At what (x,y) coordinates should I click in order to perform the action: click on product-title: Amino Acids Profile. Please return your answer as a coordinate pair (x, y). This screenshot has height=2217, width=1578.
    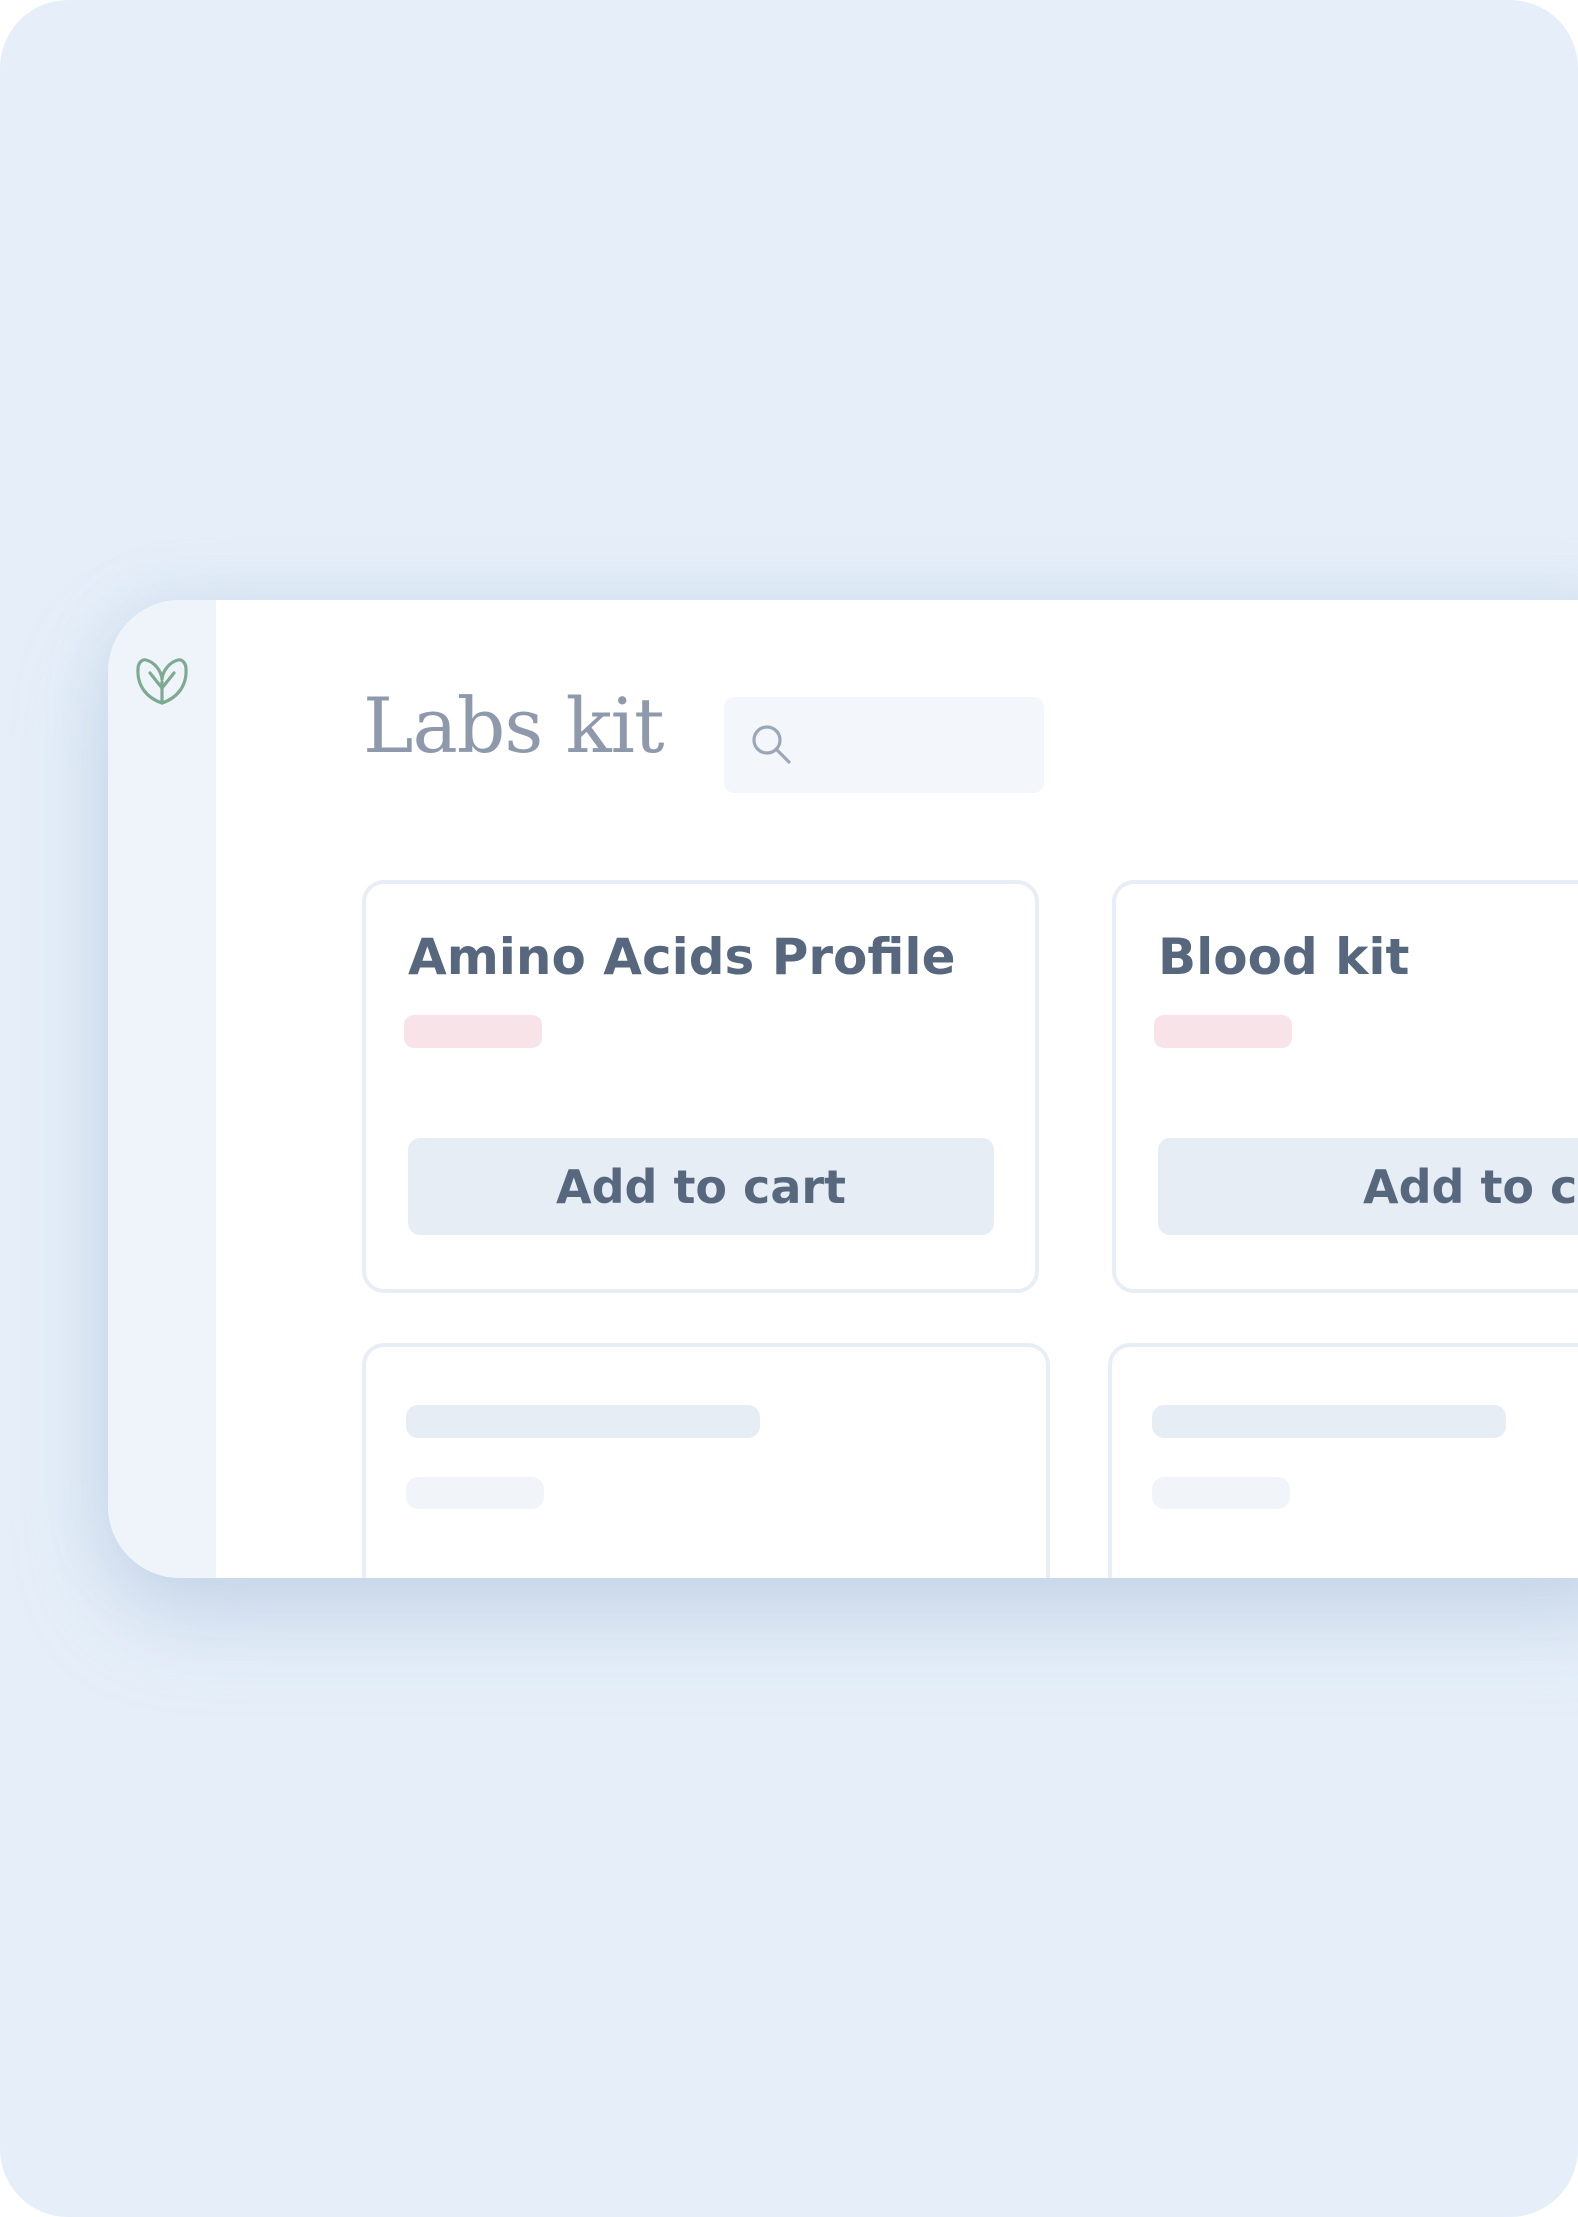
    Looking at the image, I should click on (682, 957).